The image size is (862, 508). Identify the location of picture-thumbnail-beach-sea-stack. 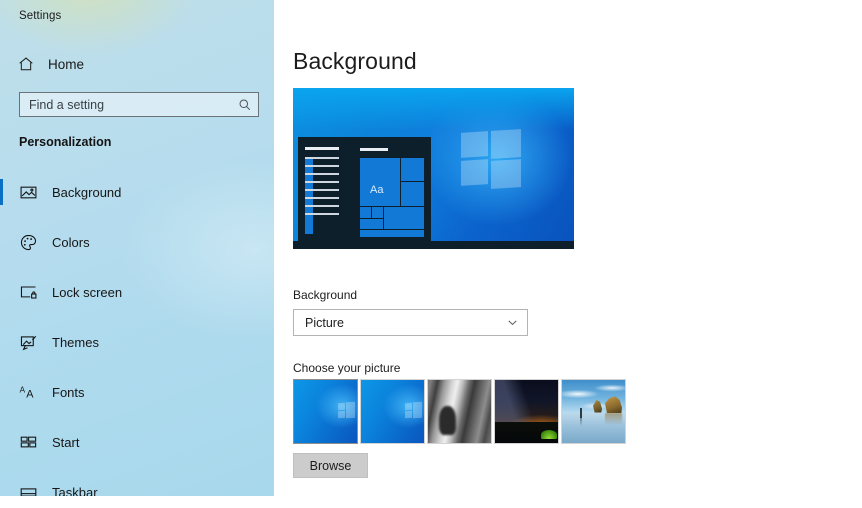
(593, 411).